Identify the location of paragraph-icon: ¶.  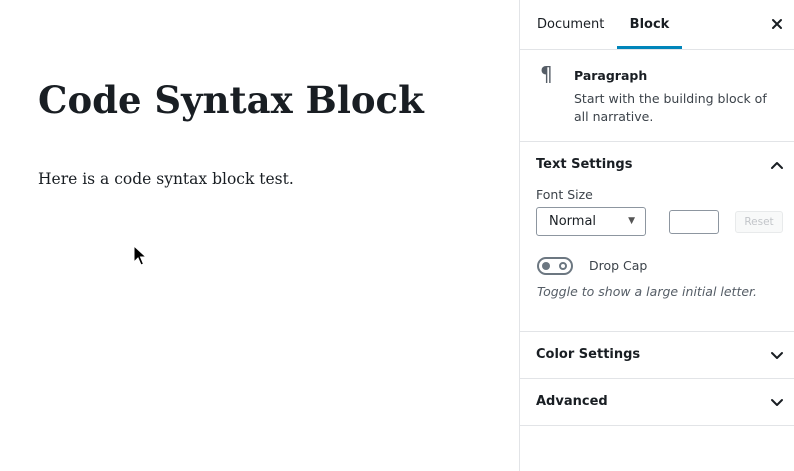
(546, 74).